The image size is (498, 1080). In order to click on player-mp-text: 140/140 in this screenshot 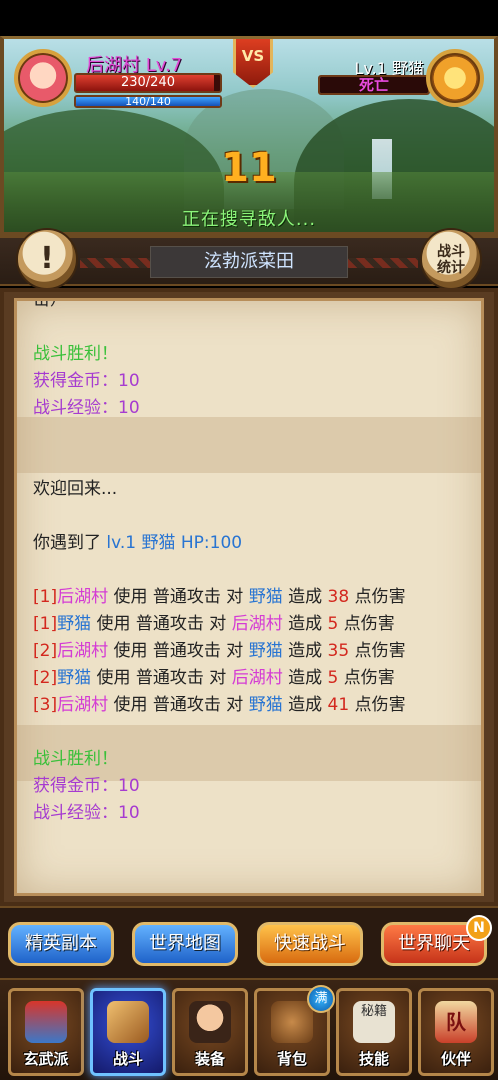, I will do `click(148, 101)`.